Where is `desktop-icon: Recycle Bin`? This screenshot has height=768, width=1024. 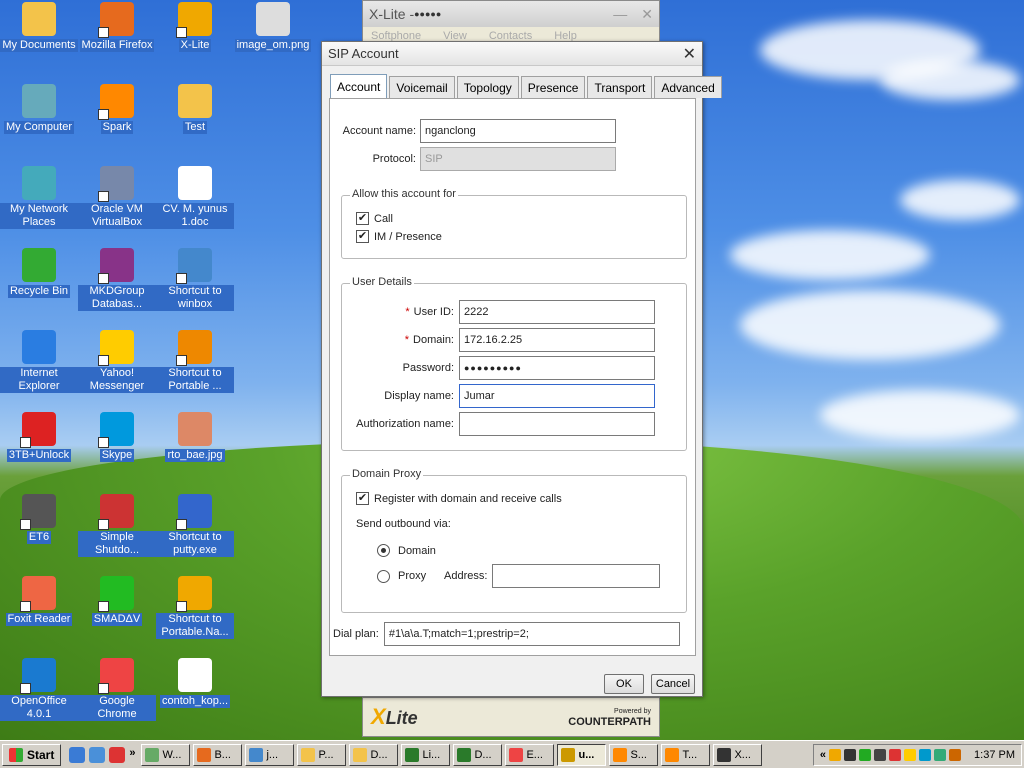
desktop-icon: Recycle Bin is located at coordinates (39, 273).